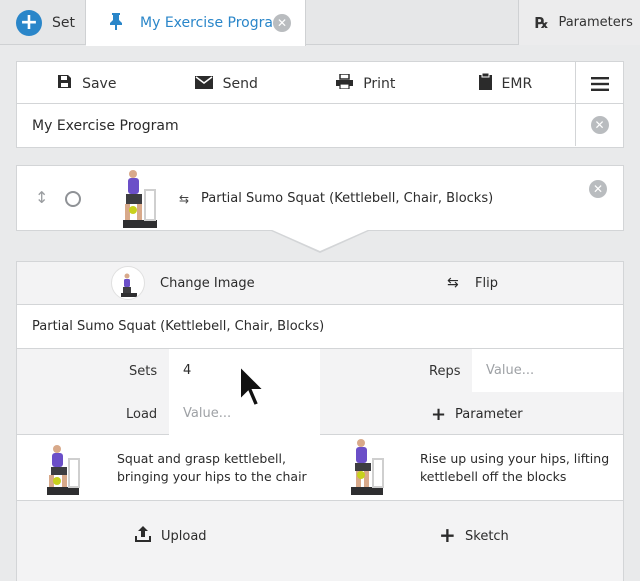 The width and height of the screenshot is (640, 581). Describe the element at coordinates (445, 371) in the screenshot. I see `reps-label: Reps` at that location.